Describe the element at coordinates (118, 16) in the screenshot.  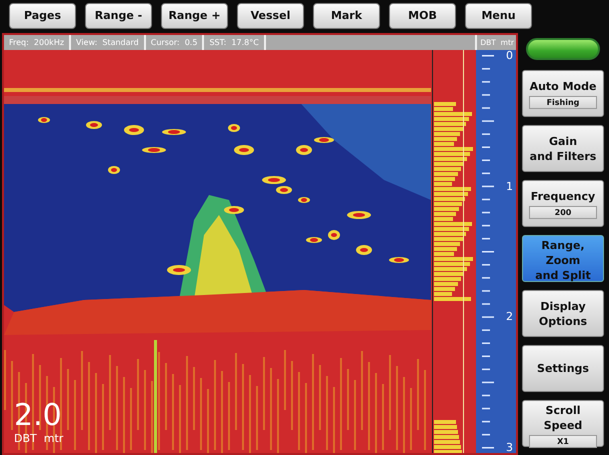
I see `toolbar-button: Range -` at that location.